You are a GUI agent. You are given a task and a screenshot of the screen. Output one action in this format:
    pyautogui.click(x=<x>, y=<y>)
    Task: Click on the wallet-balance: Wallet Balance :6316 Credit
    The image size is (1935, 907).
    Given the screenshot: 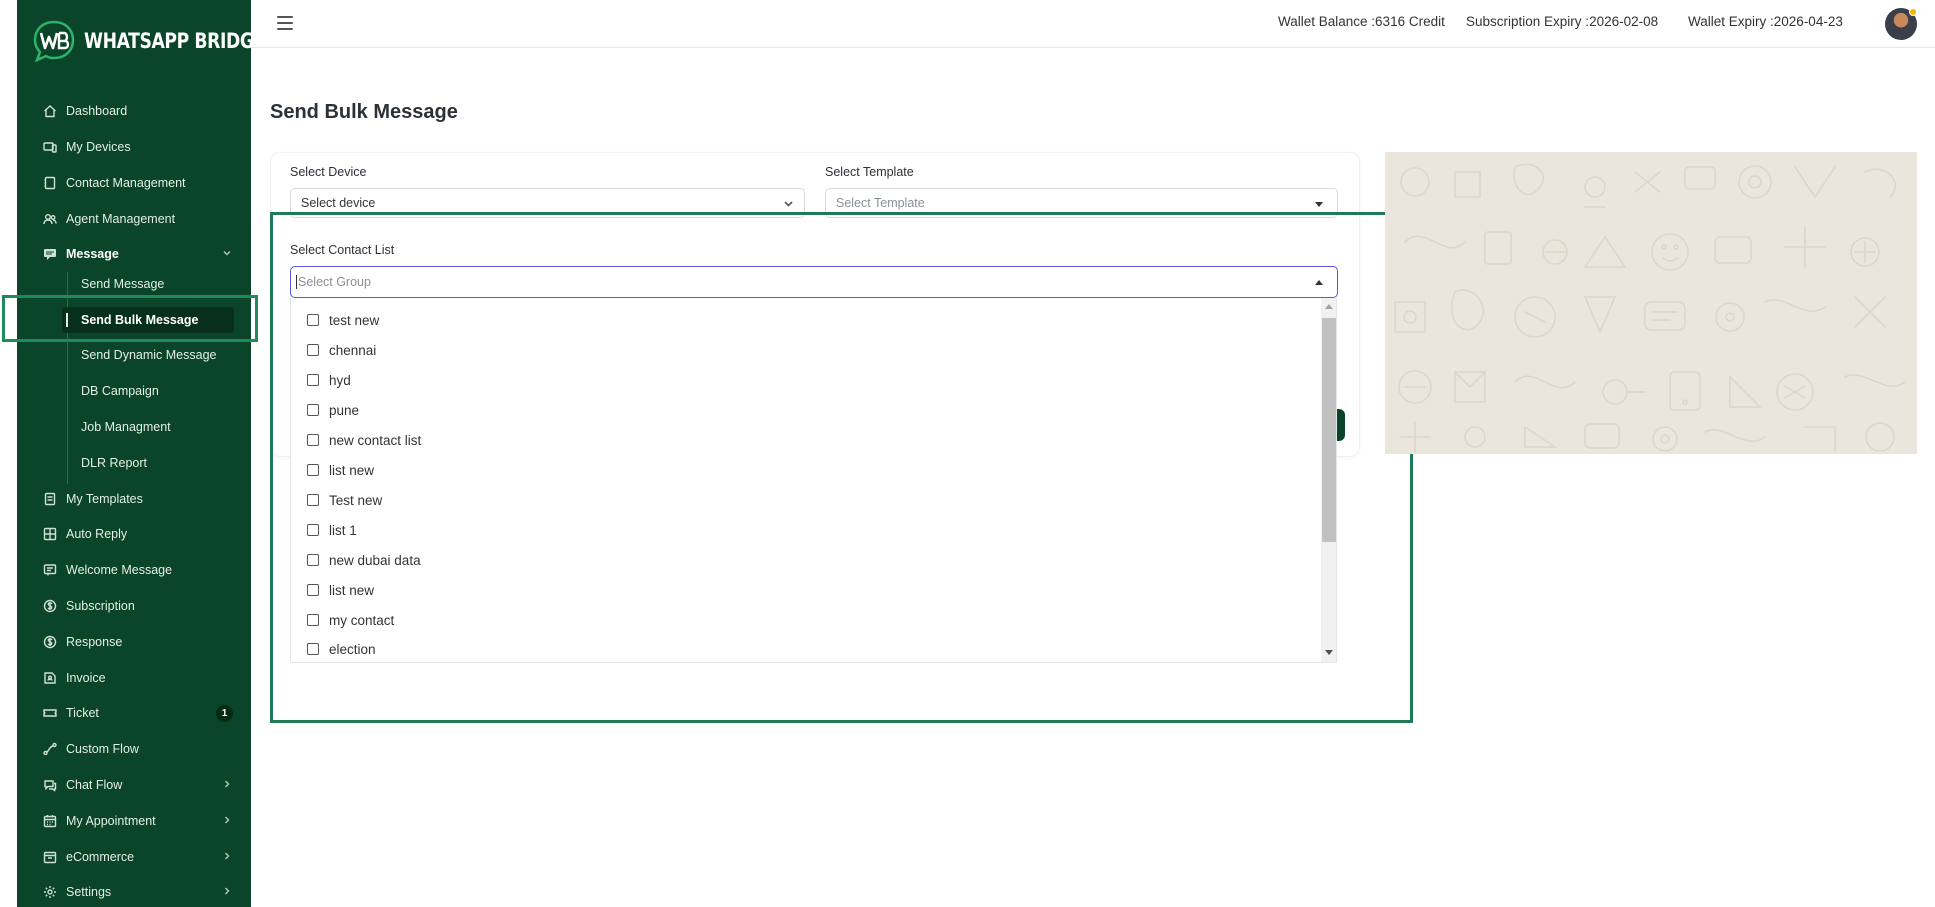 What is the action you would take?
    pyautogui.click(x=1361, y=21)
    